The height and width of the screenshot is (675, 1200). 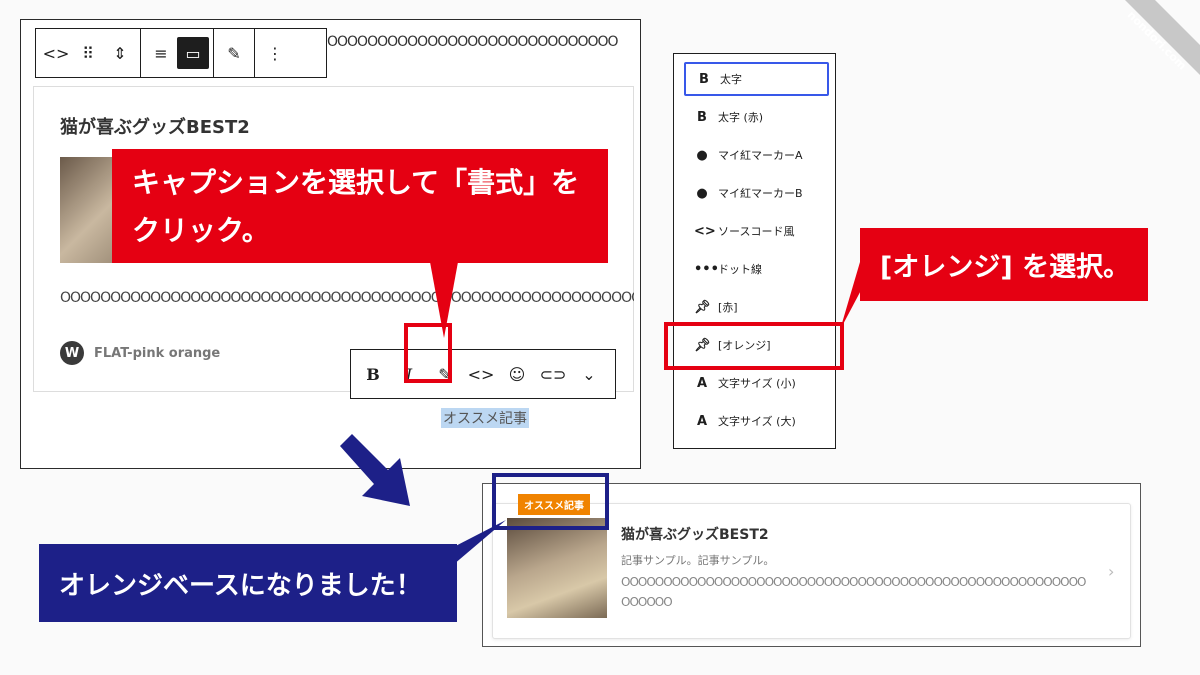 I want to click on result-excerpt: 記事サンプル。記事サンプル。, so click(x=698, y=560).